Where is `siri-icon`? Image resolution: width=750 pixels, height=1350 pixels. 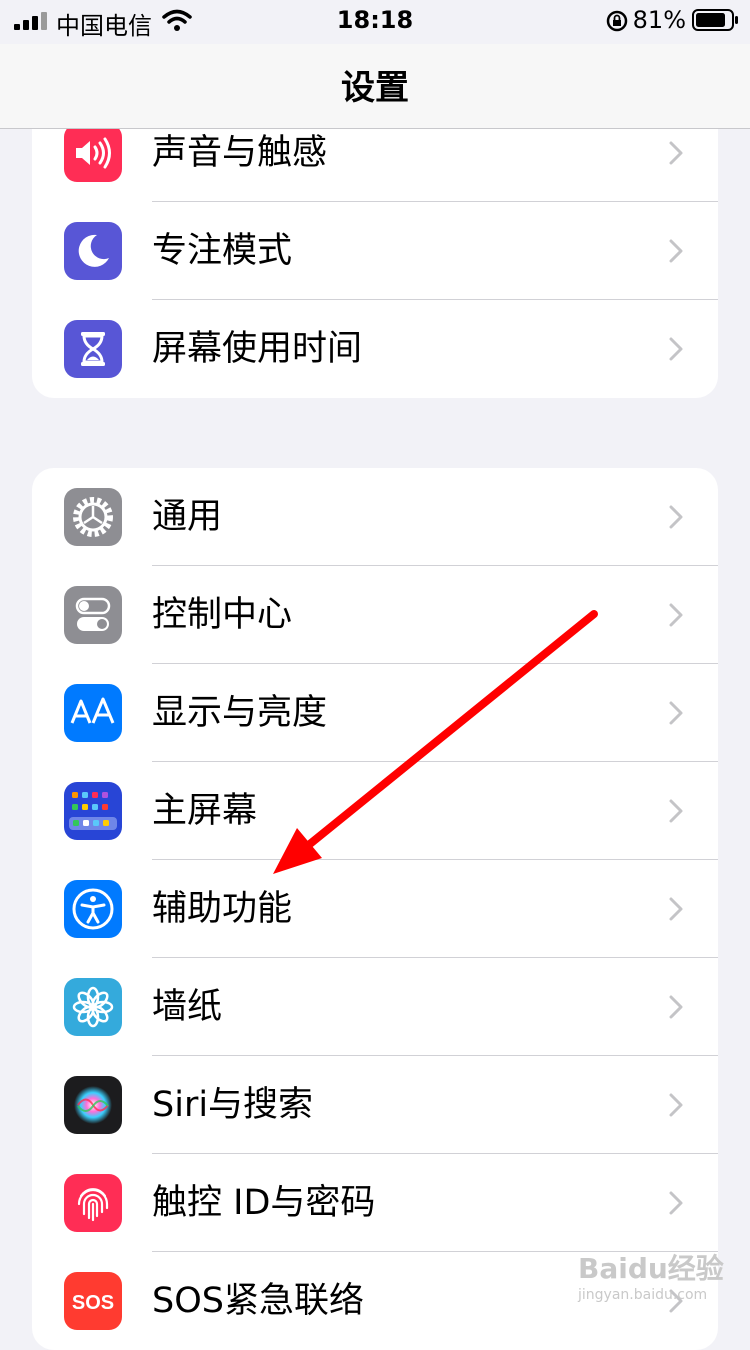
siri-icon is located at coordinates (93, 1105).